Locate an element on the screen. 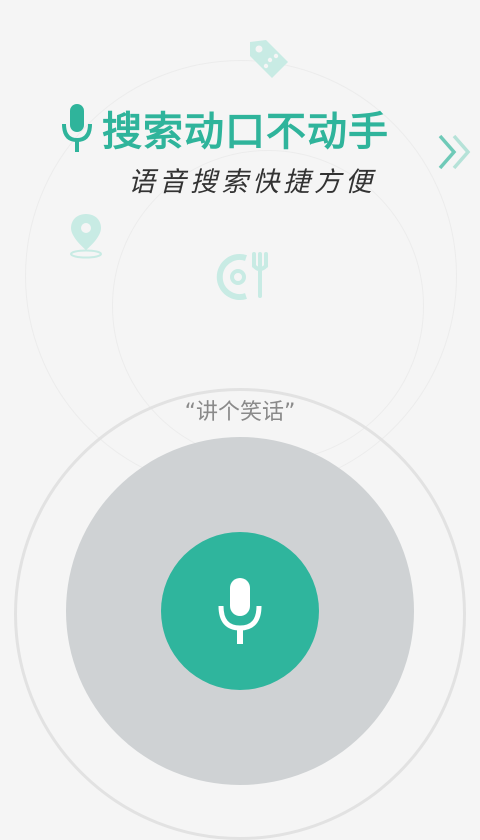 This screenshot has width=480, height=840. banner-headline: 搜索动口不动手 is located at coordinates (224, 128).